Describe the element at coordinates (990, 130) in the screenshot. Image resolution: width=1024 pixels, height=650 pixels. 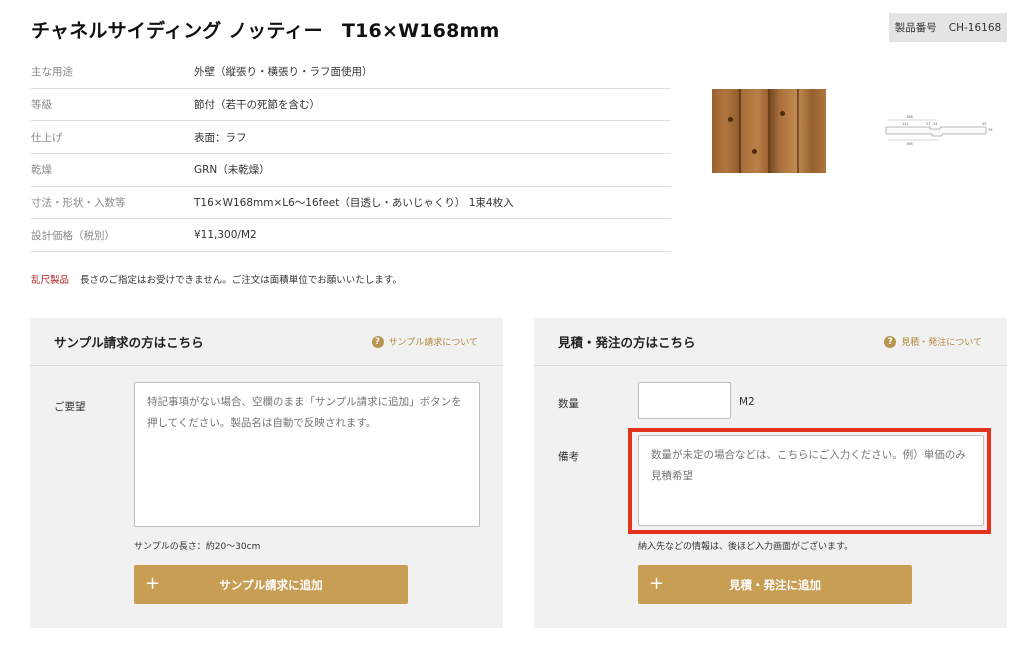
I see `diagram-label: 16` at that location.